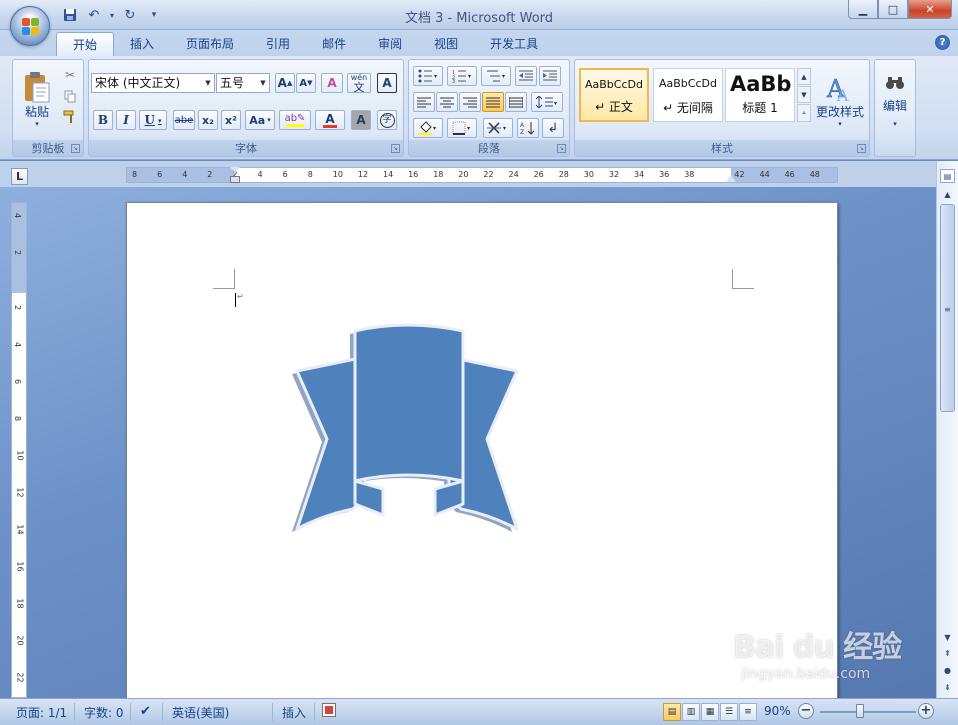  What do you see at coordinates (447, 102) in the screenshot?
I see `align-center-button` at bounding box center [447, 102].